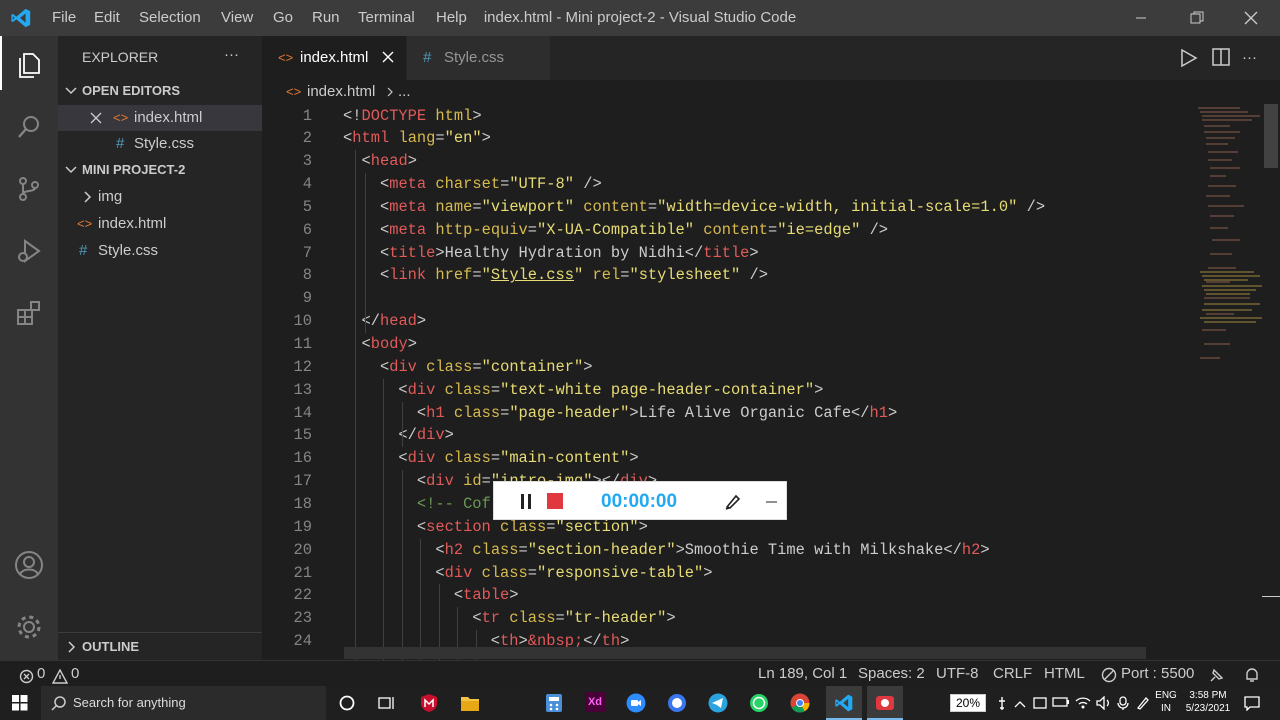  What do you see at coordinates (745, 653) in the screenshot?
I see `horizontal-scrollbar` at bounding box center [745, 653].